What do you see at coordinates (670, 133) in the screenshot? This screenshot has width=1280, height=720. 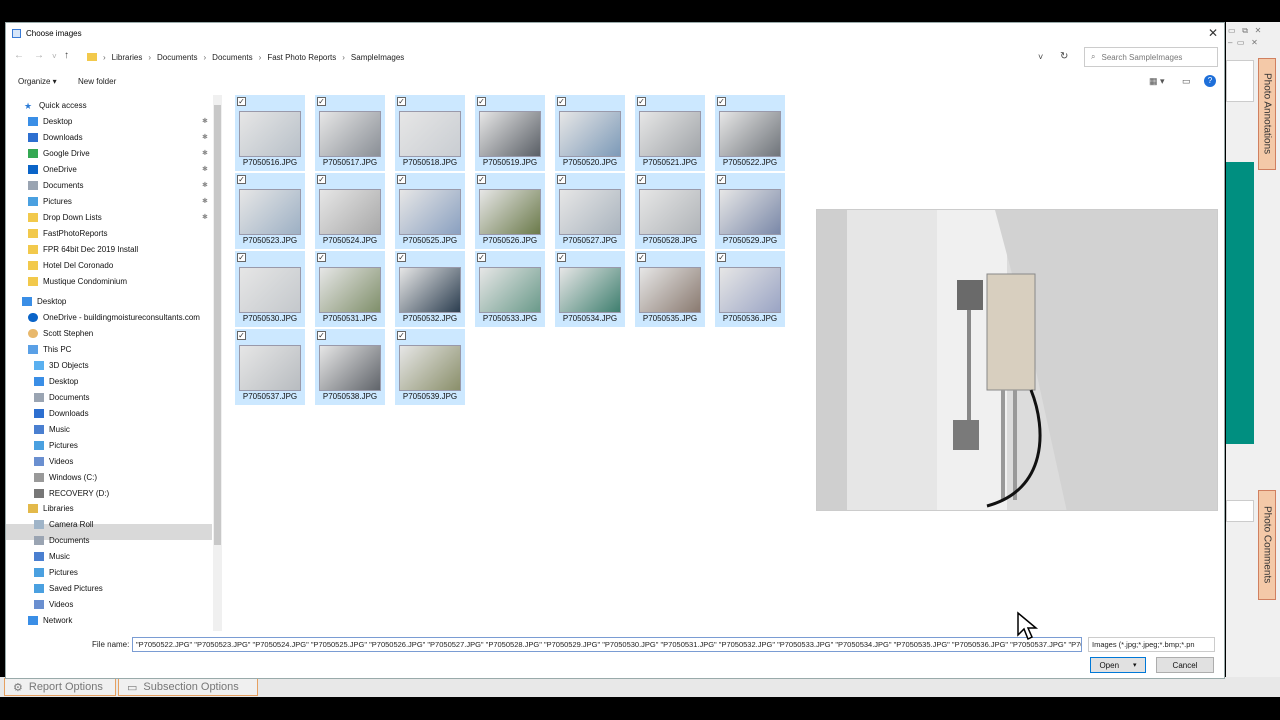 I see `file-tile: ✓ P7050521.JPG` at bounding box center [670, 133].